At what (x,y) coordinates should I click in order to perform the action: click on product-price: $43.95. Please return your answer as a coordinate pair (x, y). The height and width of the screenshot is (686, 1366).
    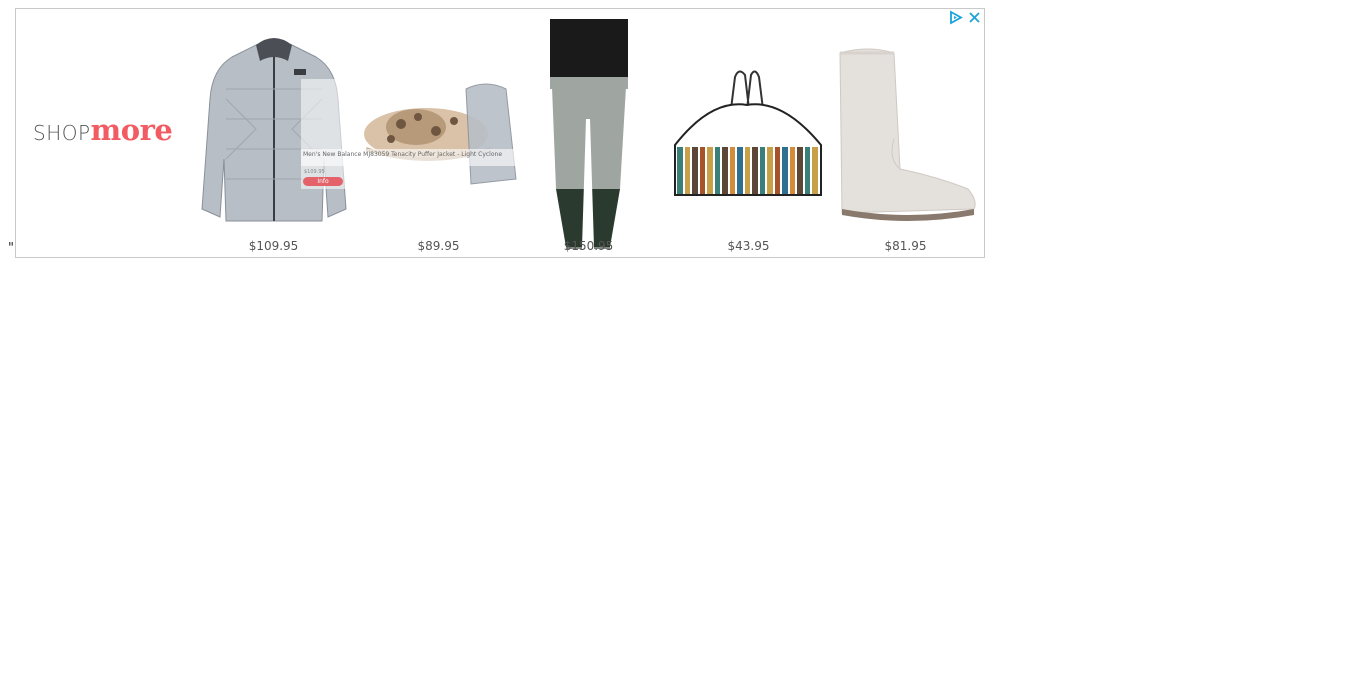
    Looking at the image, I should click on (748, 246).